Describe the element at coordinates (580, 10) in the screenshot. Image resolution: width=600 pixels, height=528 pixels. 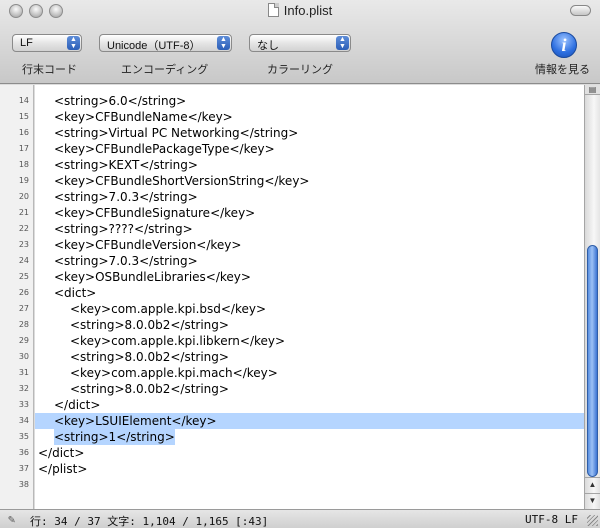
I see `toolbar-toggle-button` at that location.